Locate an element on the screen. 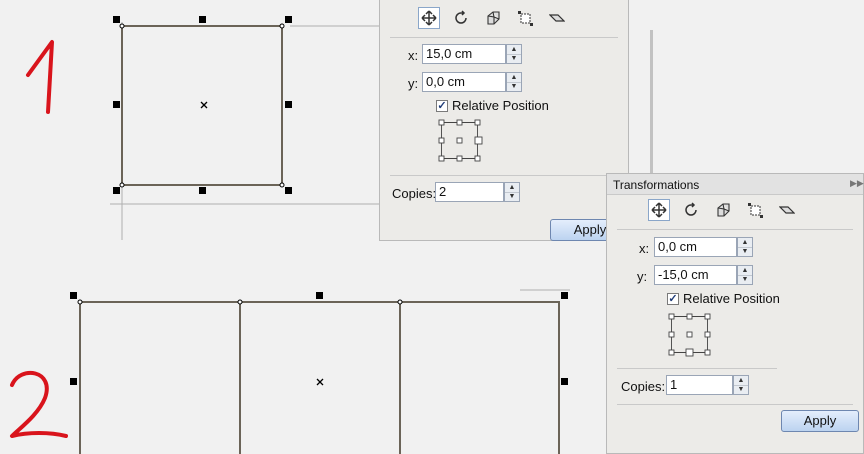 Image resolution: width=864 pixels, height=454 pixels. x-input: 15,0 cm is located at coordinates (464, 54).